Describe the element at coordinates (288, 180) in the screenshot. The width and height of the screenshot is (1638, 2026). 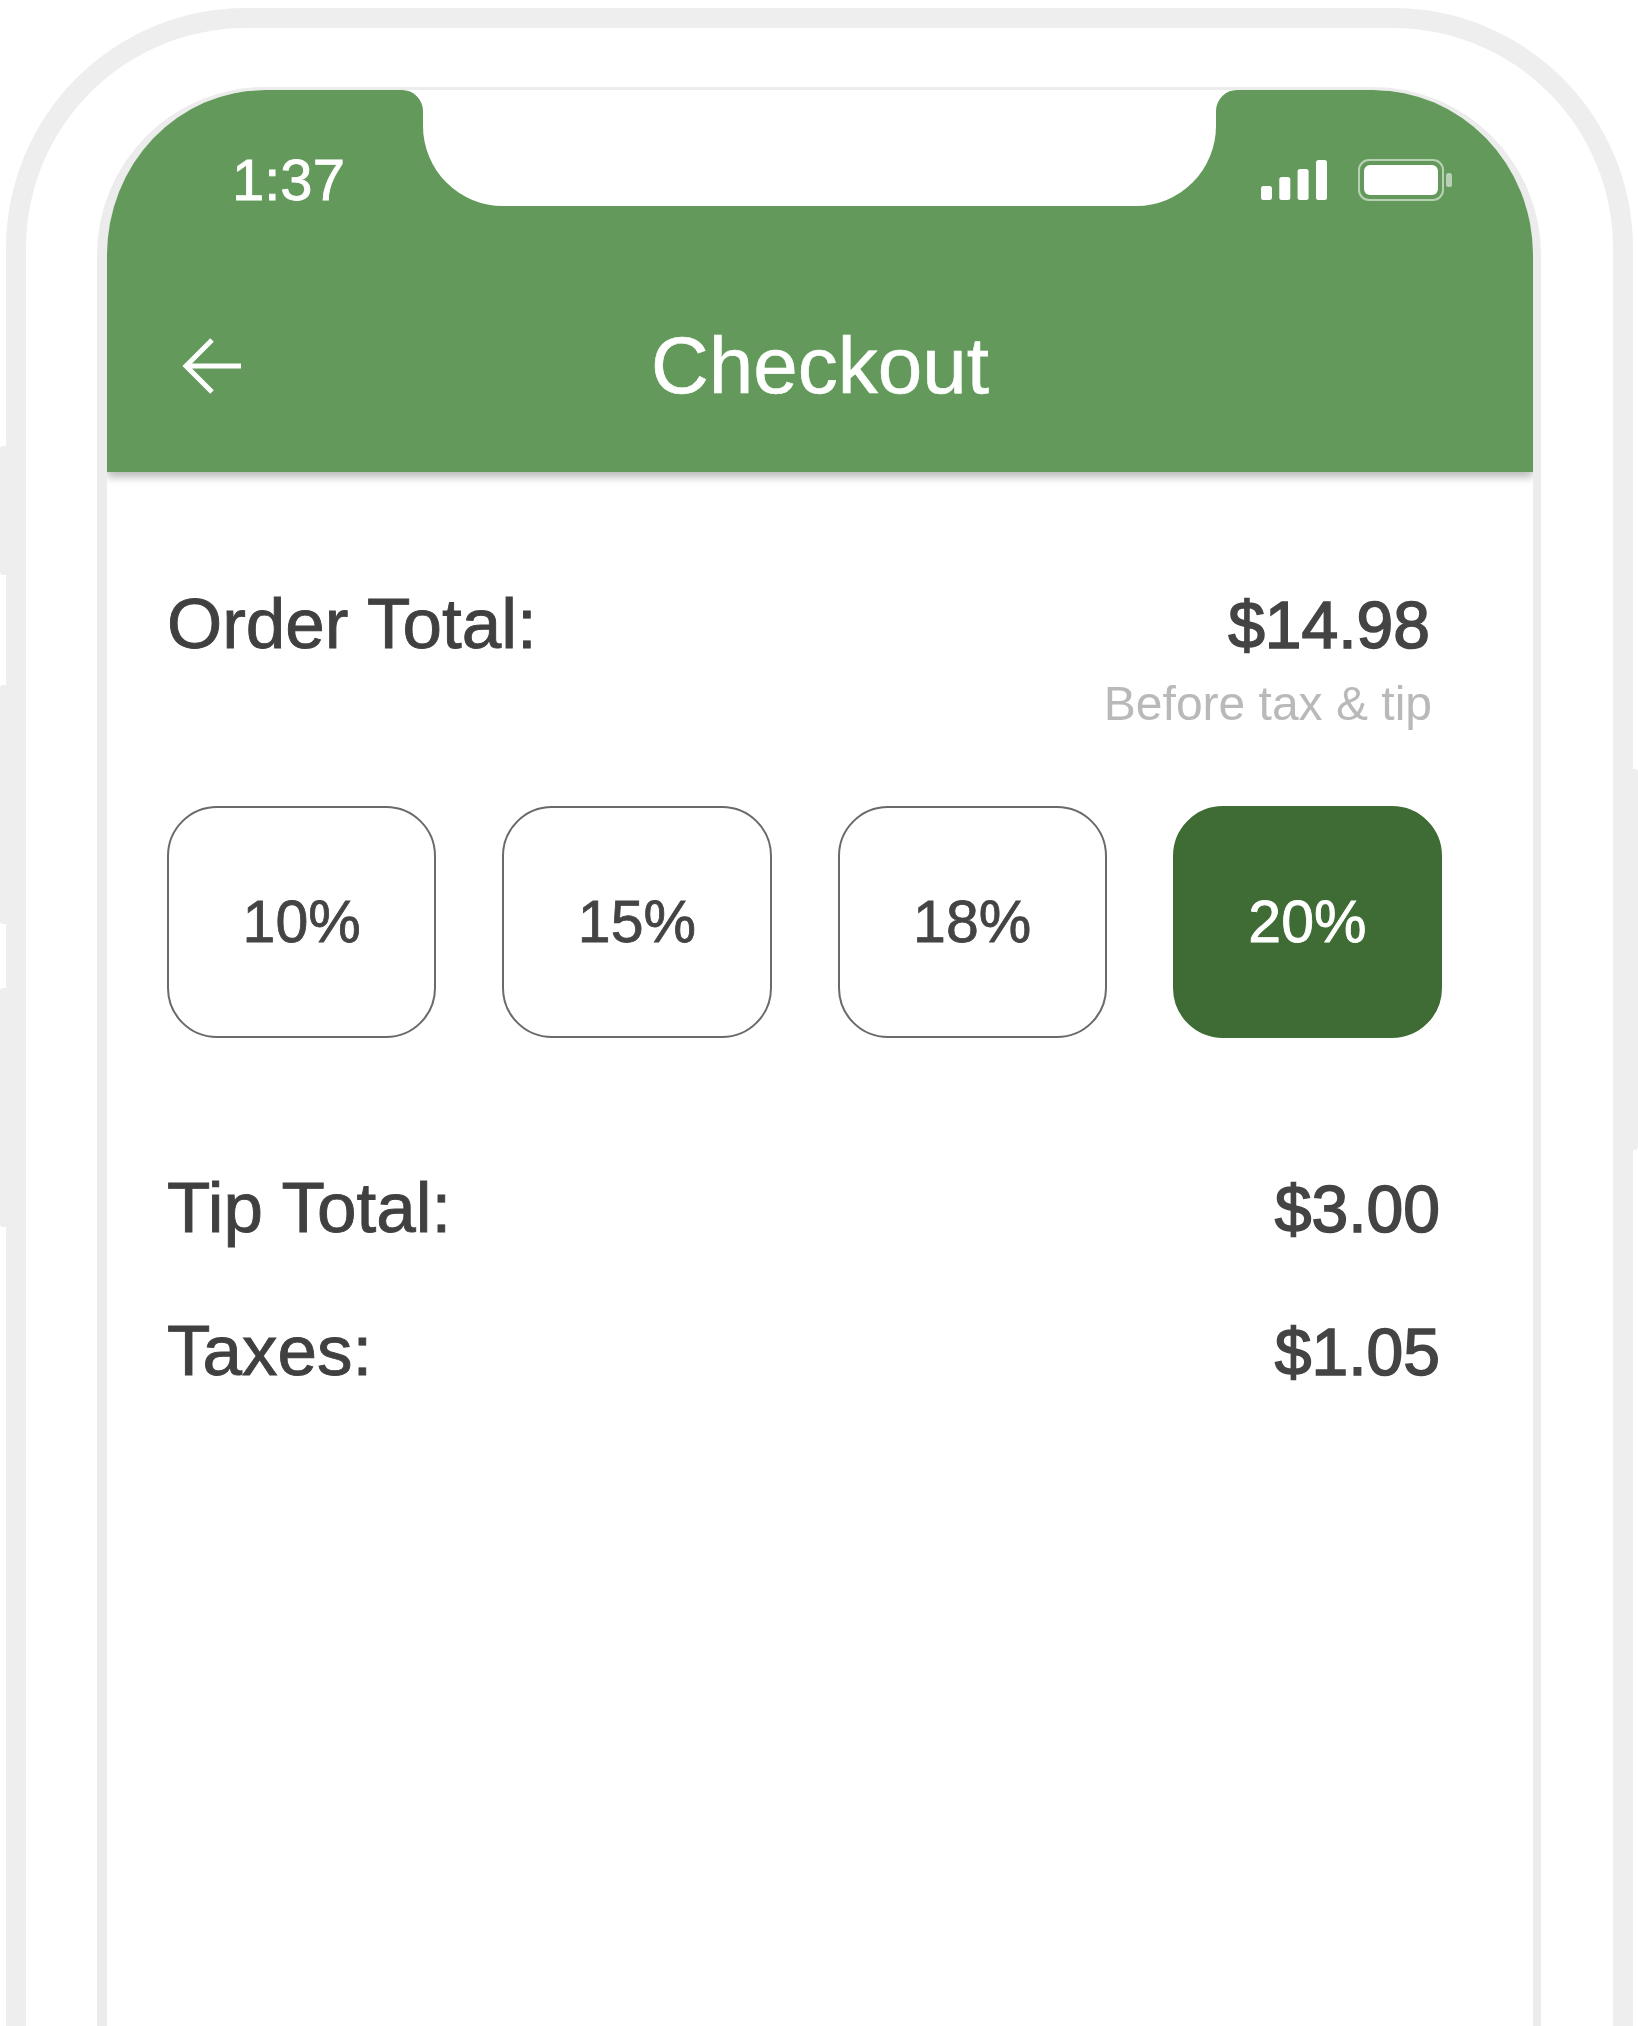
I see `status-time: 1:37` at that location.